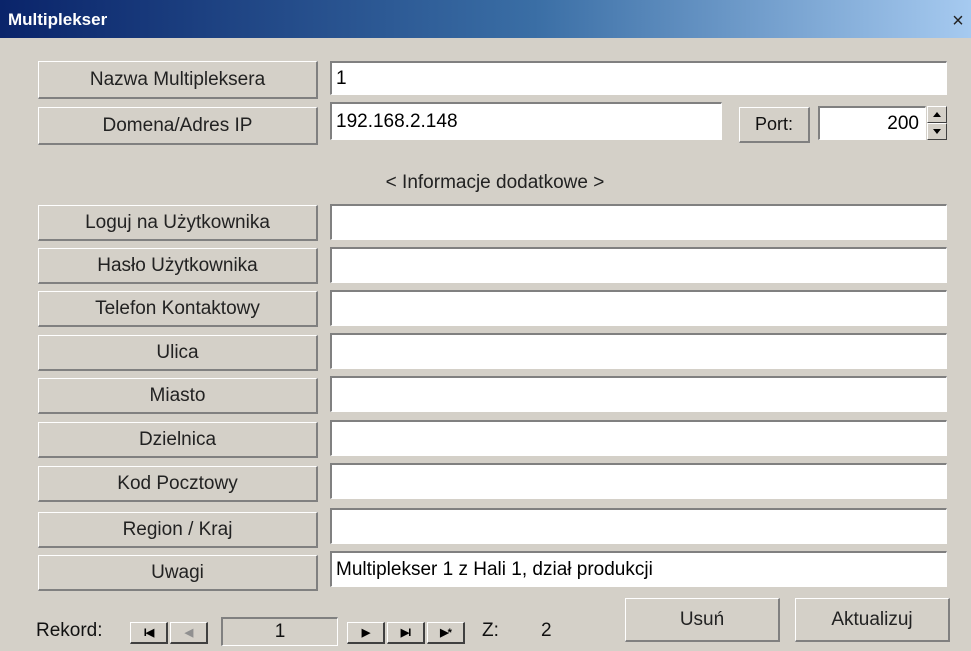 This screenshot has height=651, width=971. I want to click on phone-label: Telefon Kontaktowy, so click(178, 309).